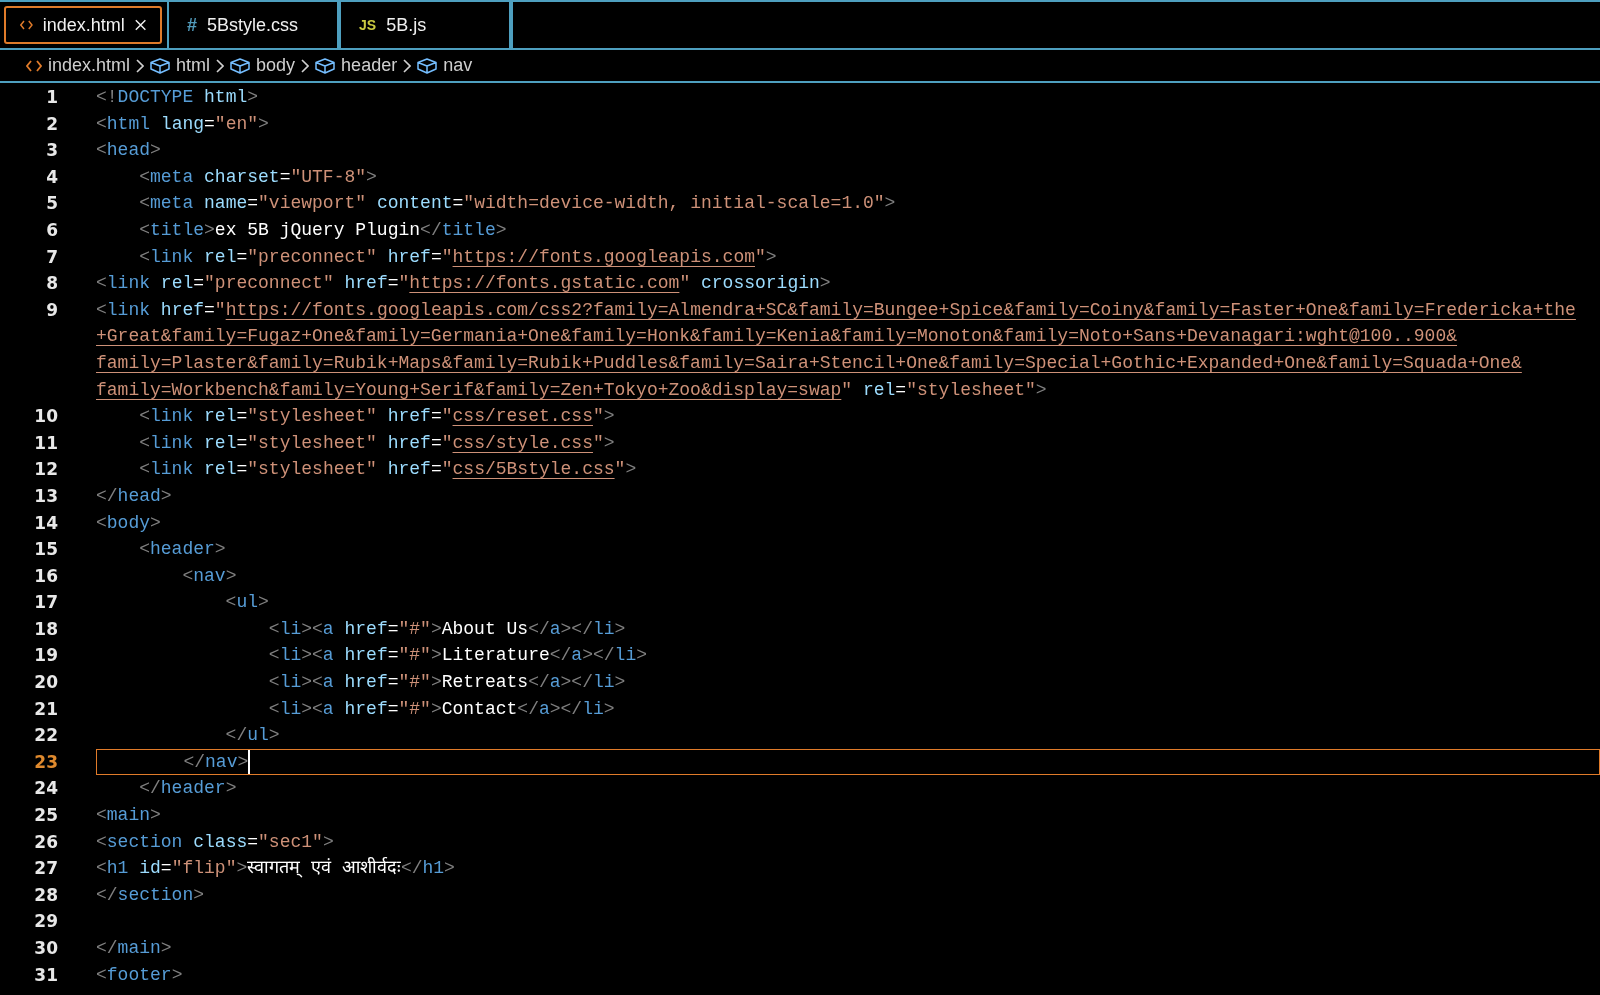 Image resolution: width=1600 pixels, height=995 pixels. Describe the element at coordinates (46, 922) in the screenshot. I see `line-number: 29` at that location.